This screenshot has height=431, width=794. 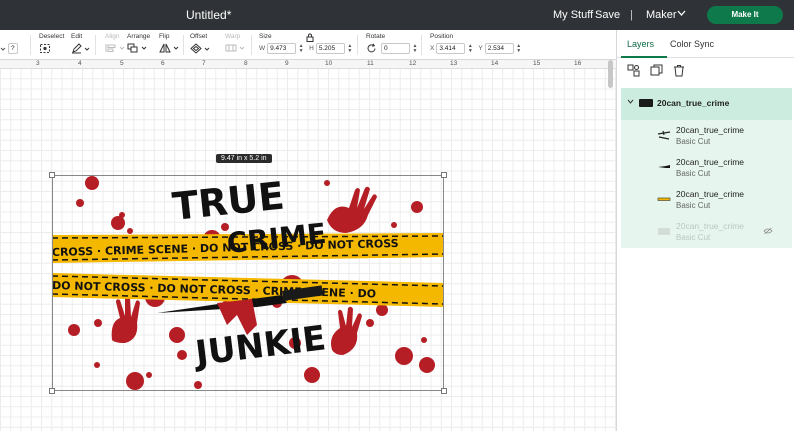 I want to click on group-name: 20can_true_crime, so click(x=693, y=103).